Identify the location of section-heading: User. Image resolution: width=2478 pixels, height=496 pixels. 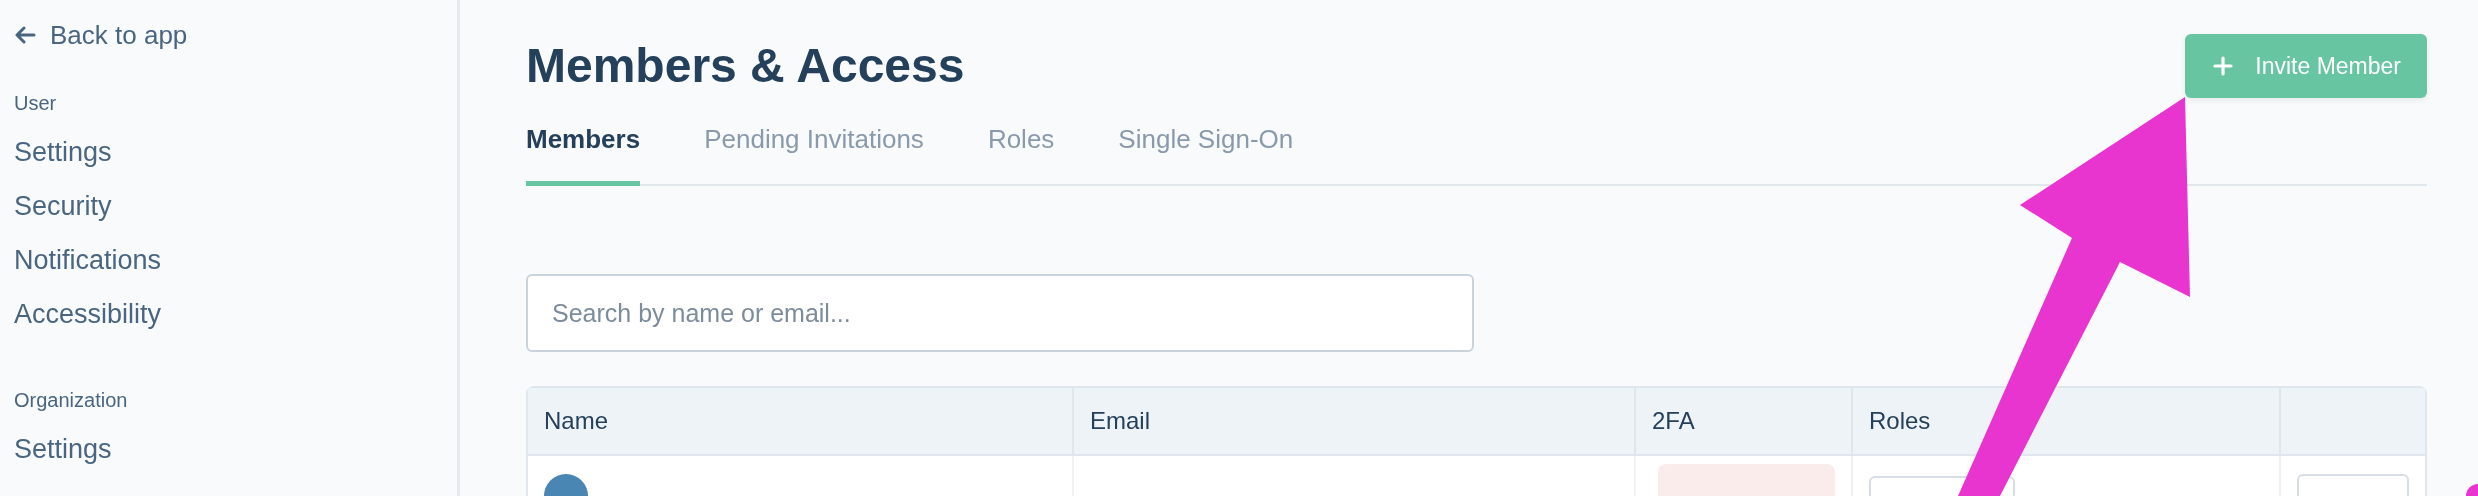
(36, 103).